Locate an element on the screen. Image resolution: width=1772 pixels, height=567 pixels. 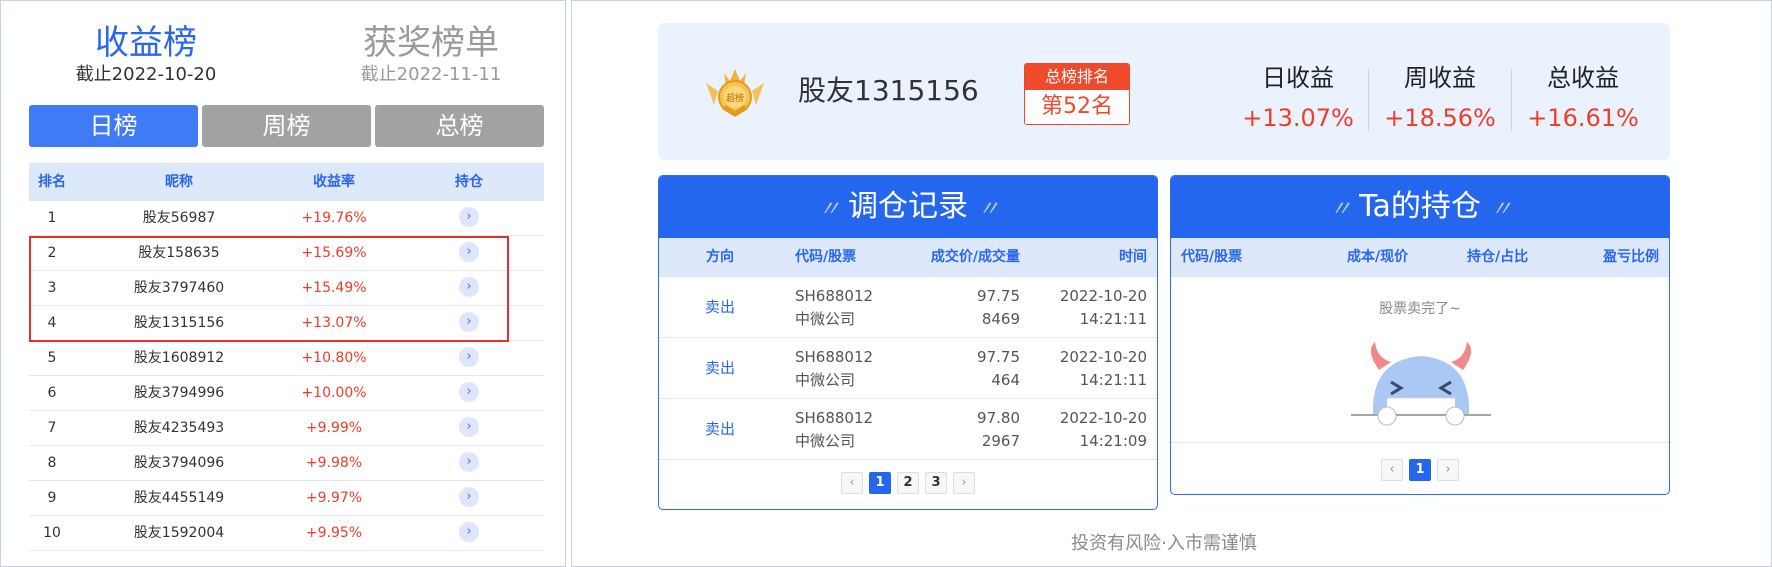
trade-records-title-bar: 〃 调仓记录 〃 is located at coordinates (908, 207).